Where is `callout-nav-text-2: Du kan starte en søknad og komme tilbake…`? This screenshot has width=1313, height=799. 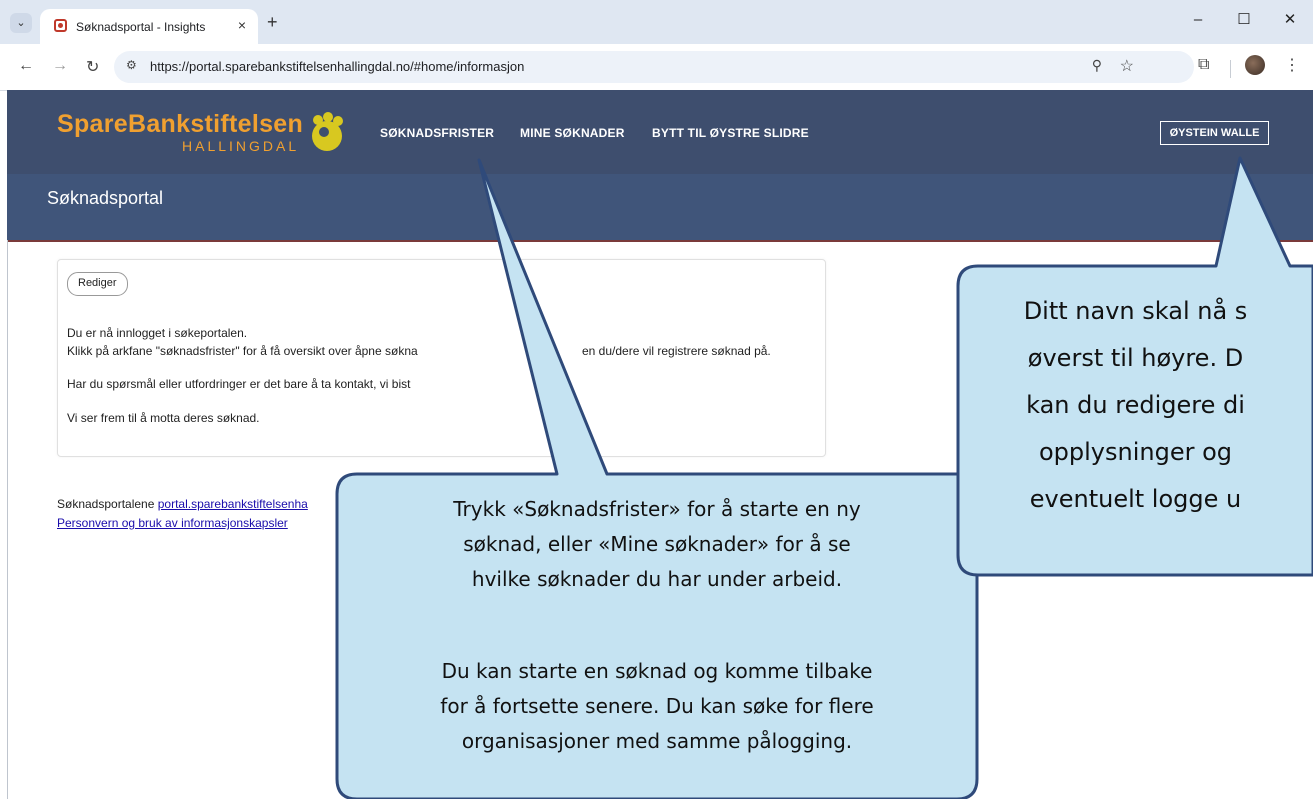
callout-nav-text-2: Du kan starte en søknad og komme tilbake… is located at coordinates (657, 706).